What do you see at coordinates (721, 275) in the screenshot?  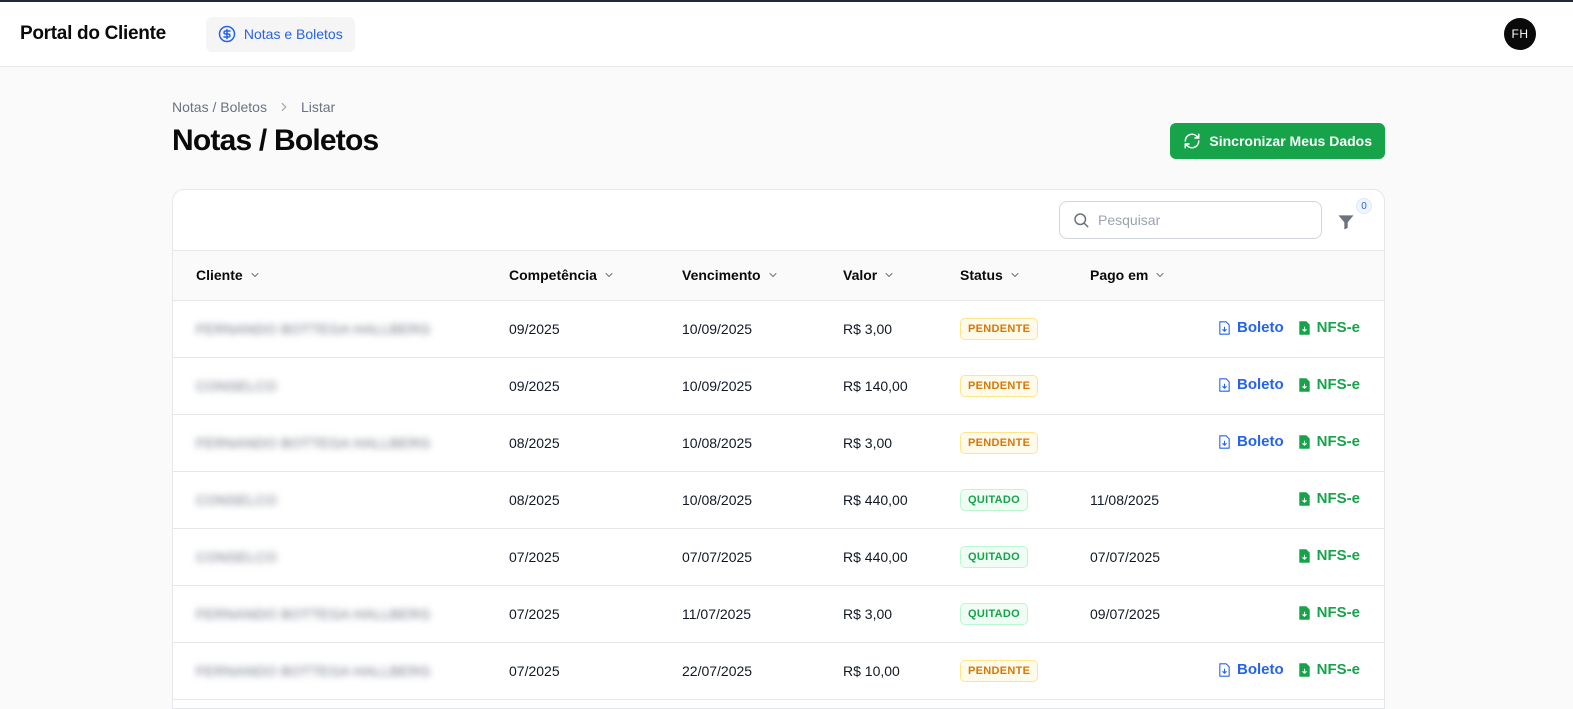 I see `column-label: Vencimento` at bounding box center [721, 275].